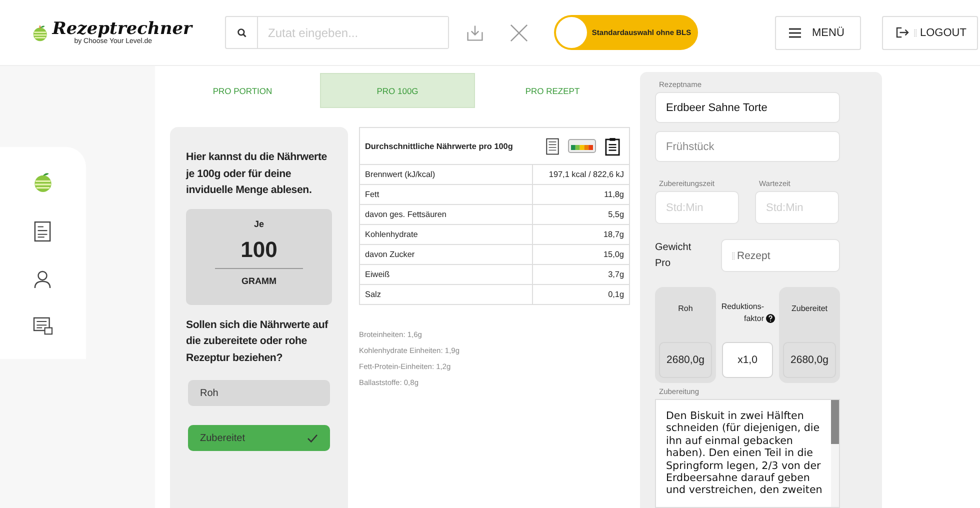 This screenshot has height=508, width=980. I want to click on table-cell: 0,1g, so click(581, 294).